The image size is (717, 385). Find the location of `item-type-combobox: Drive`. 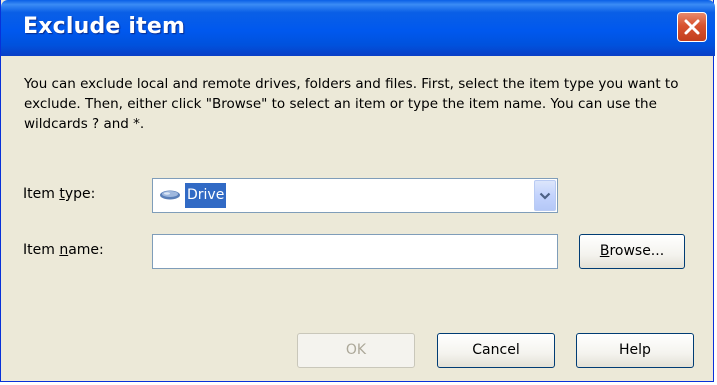

item-type-combobox: Drive is located at coordinates (355, 195).